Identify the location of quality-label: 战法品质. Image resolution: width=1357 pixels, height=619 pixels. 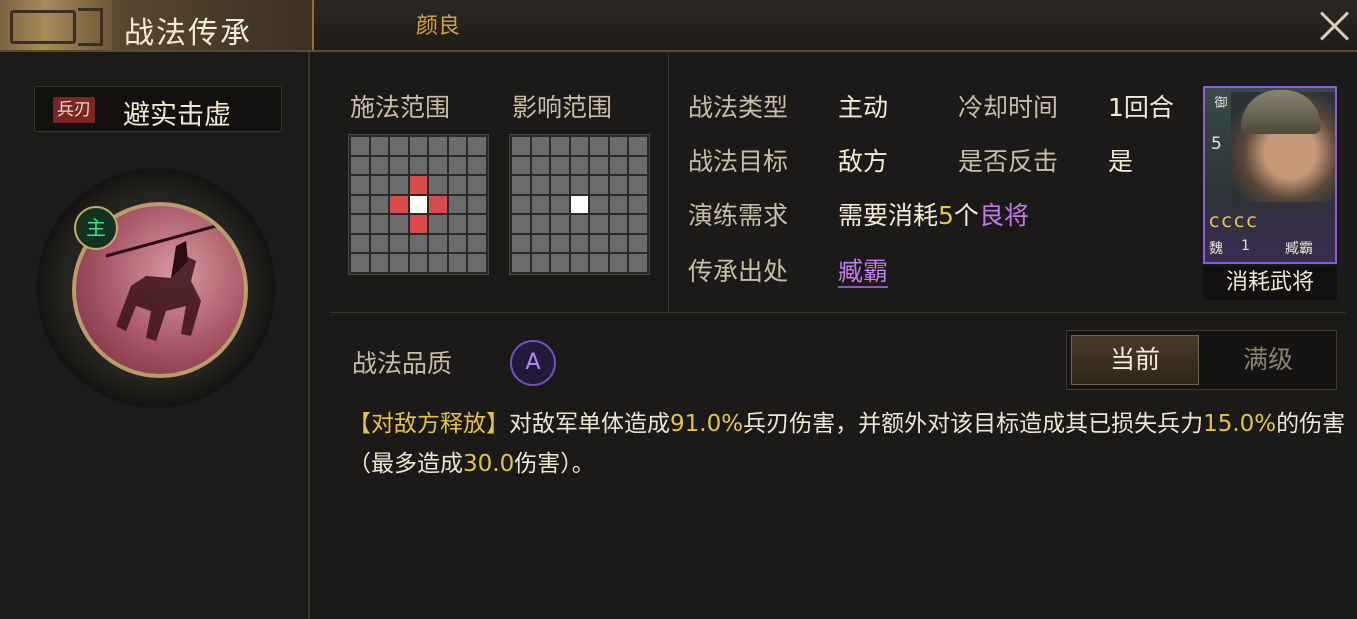
(402, 363).